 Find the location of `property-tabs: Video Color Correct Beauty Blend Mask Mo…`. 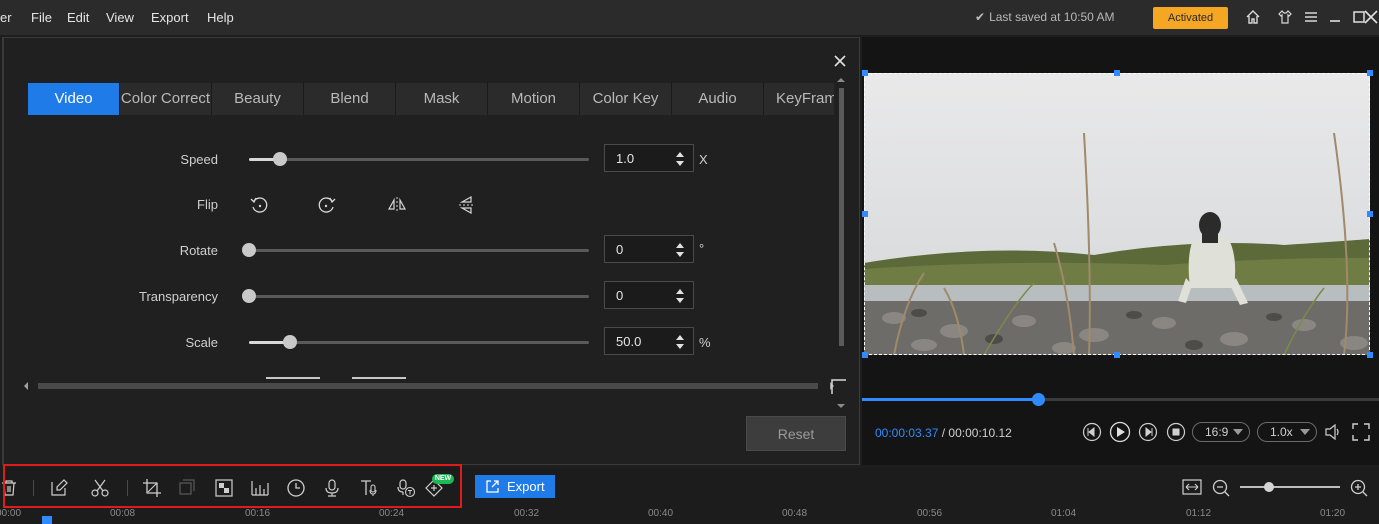

property-tabs: Video Color Correct Beauty Blend Mask Mo… is located at coordinates (431, 99).